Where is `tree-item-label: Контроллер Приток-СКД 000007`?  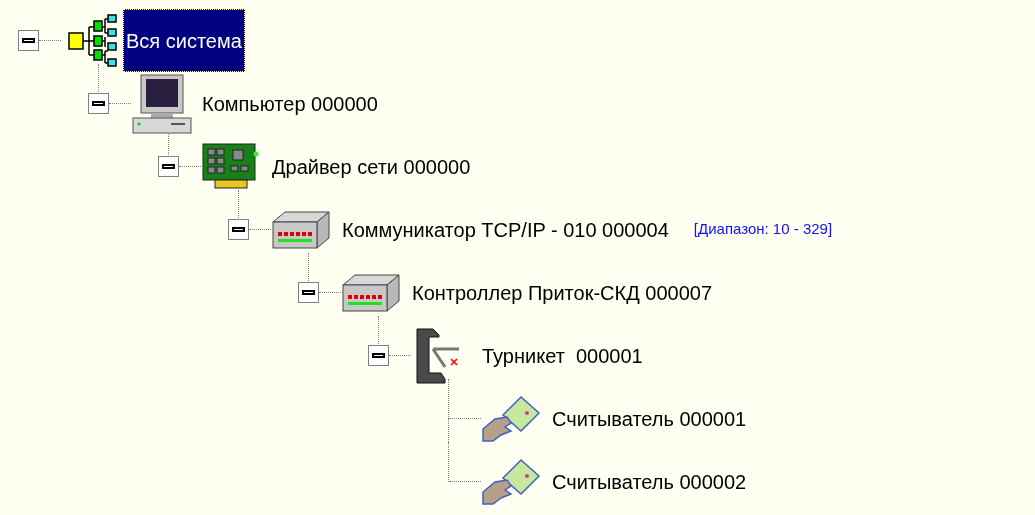
tree-item-label: Контроллер Приток-СКД 000007 is located at coordinates (562, 292).